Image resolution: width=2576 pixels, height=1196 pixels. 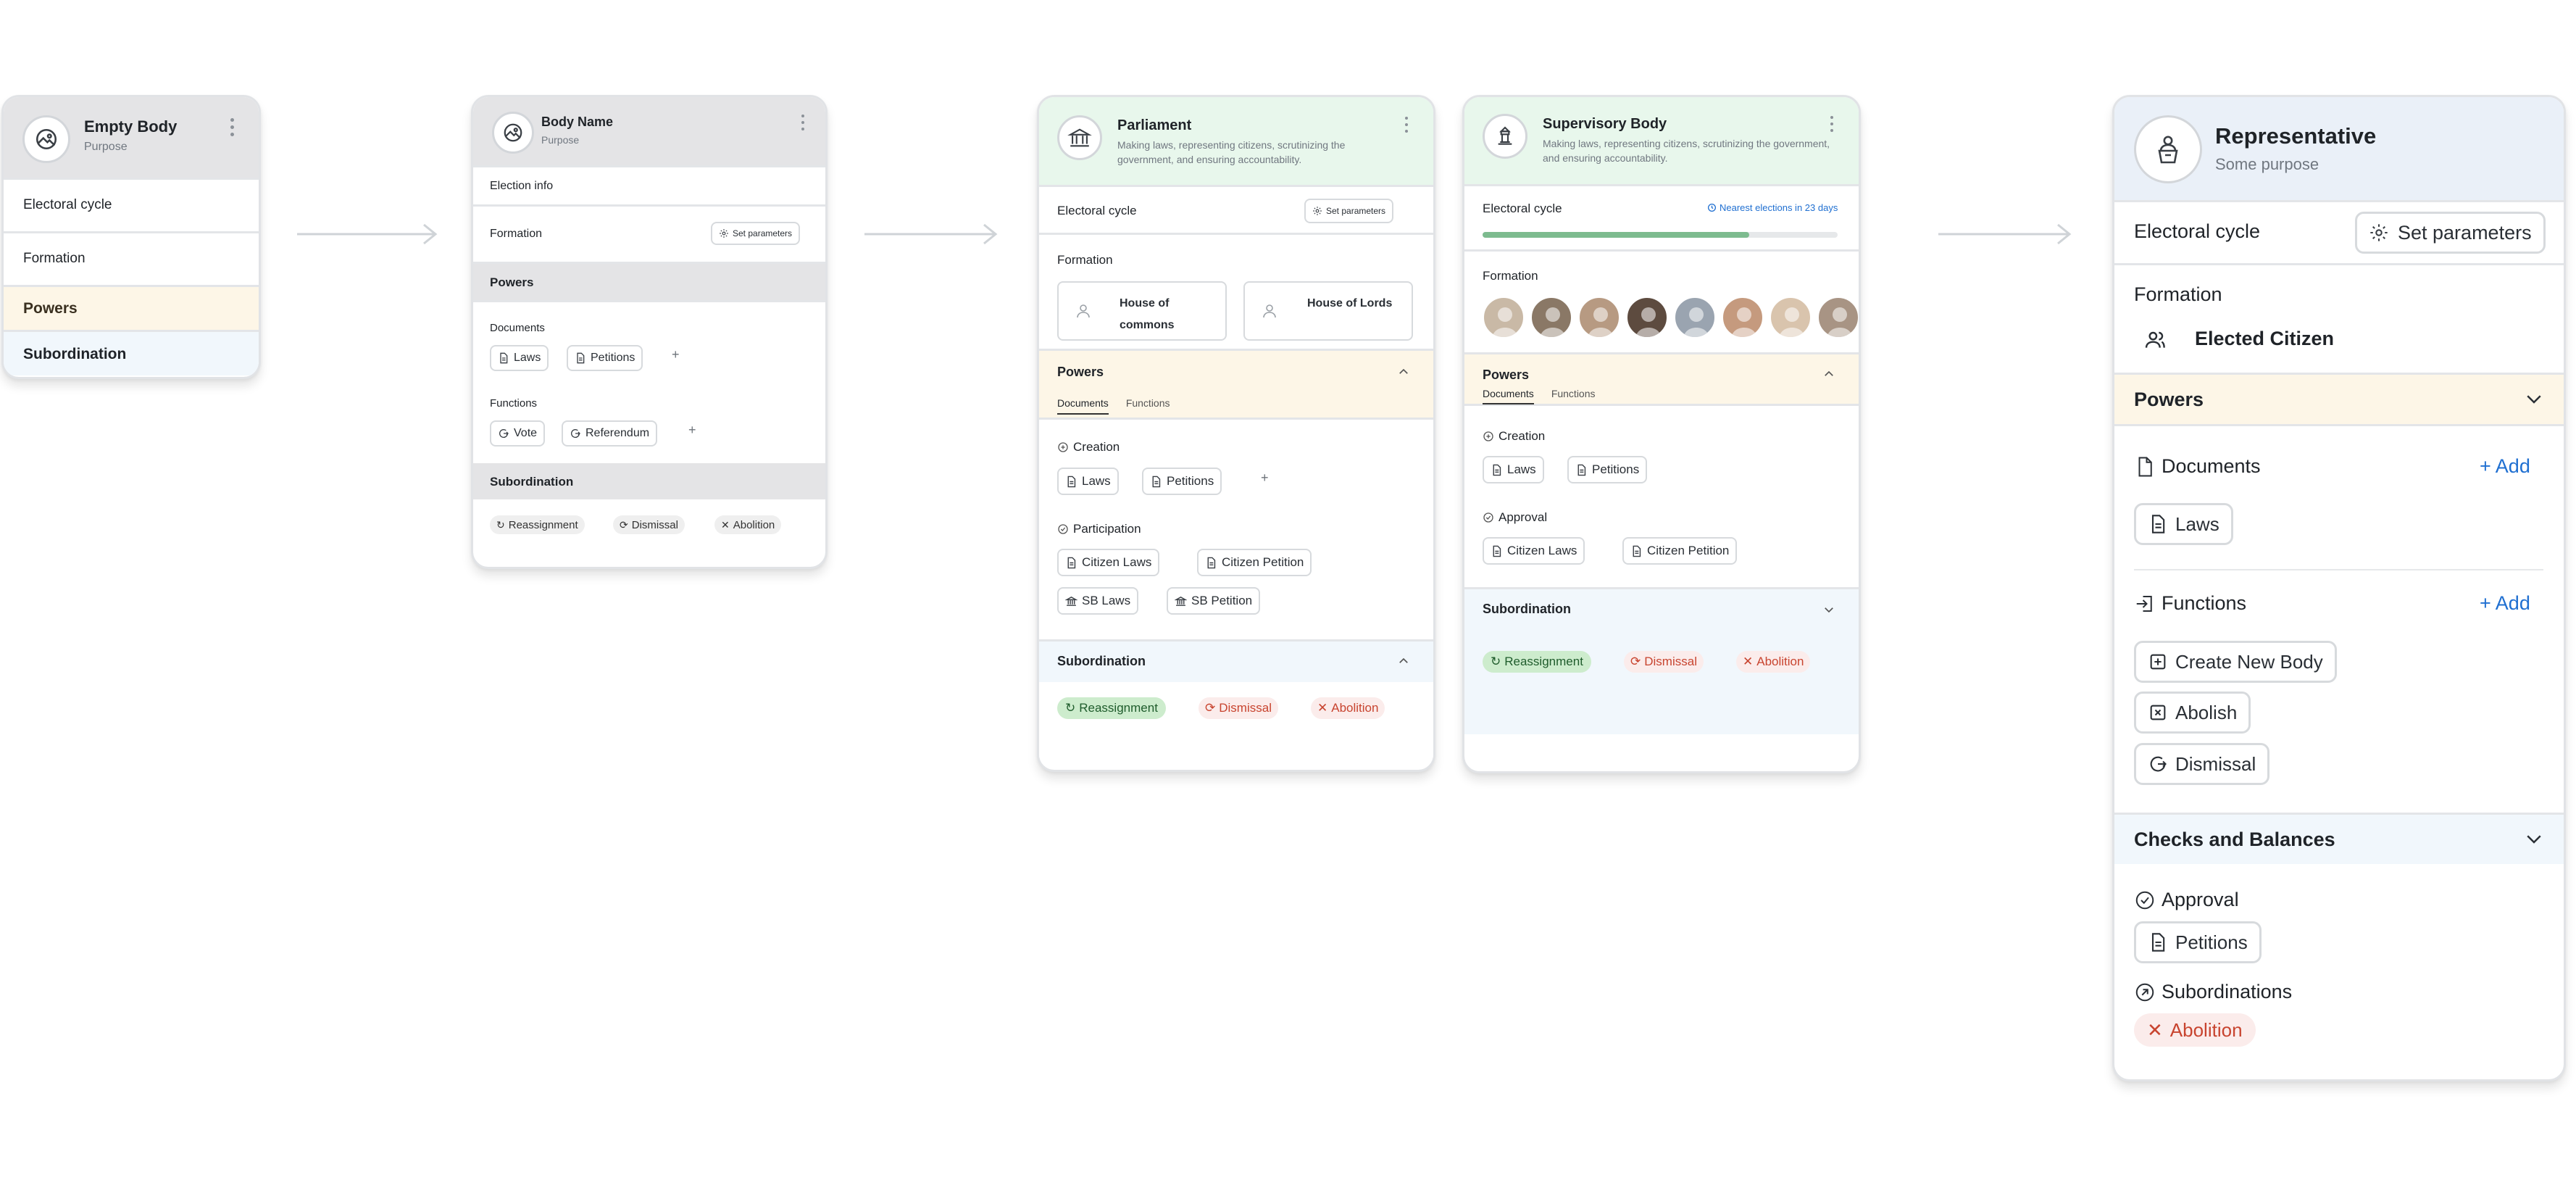 What do you see at coordinates (649, 481) in the screenshot?
I see `subordination-header: Subordination` at bounding box center [649, 481].